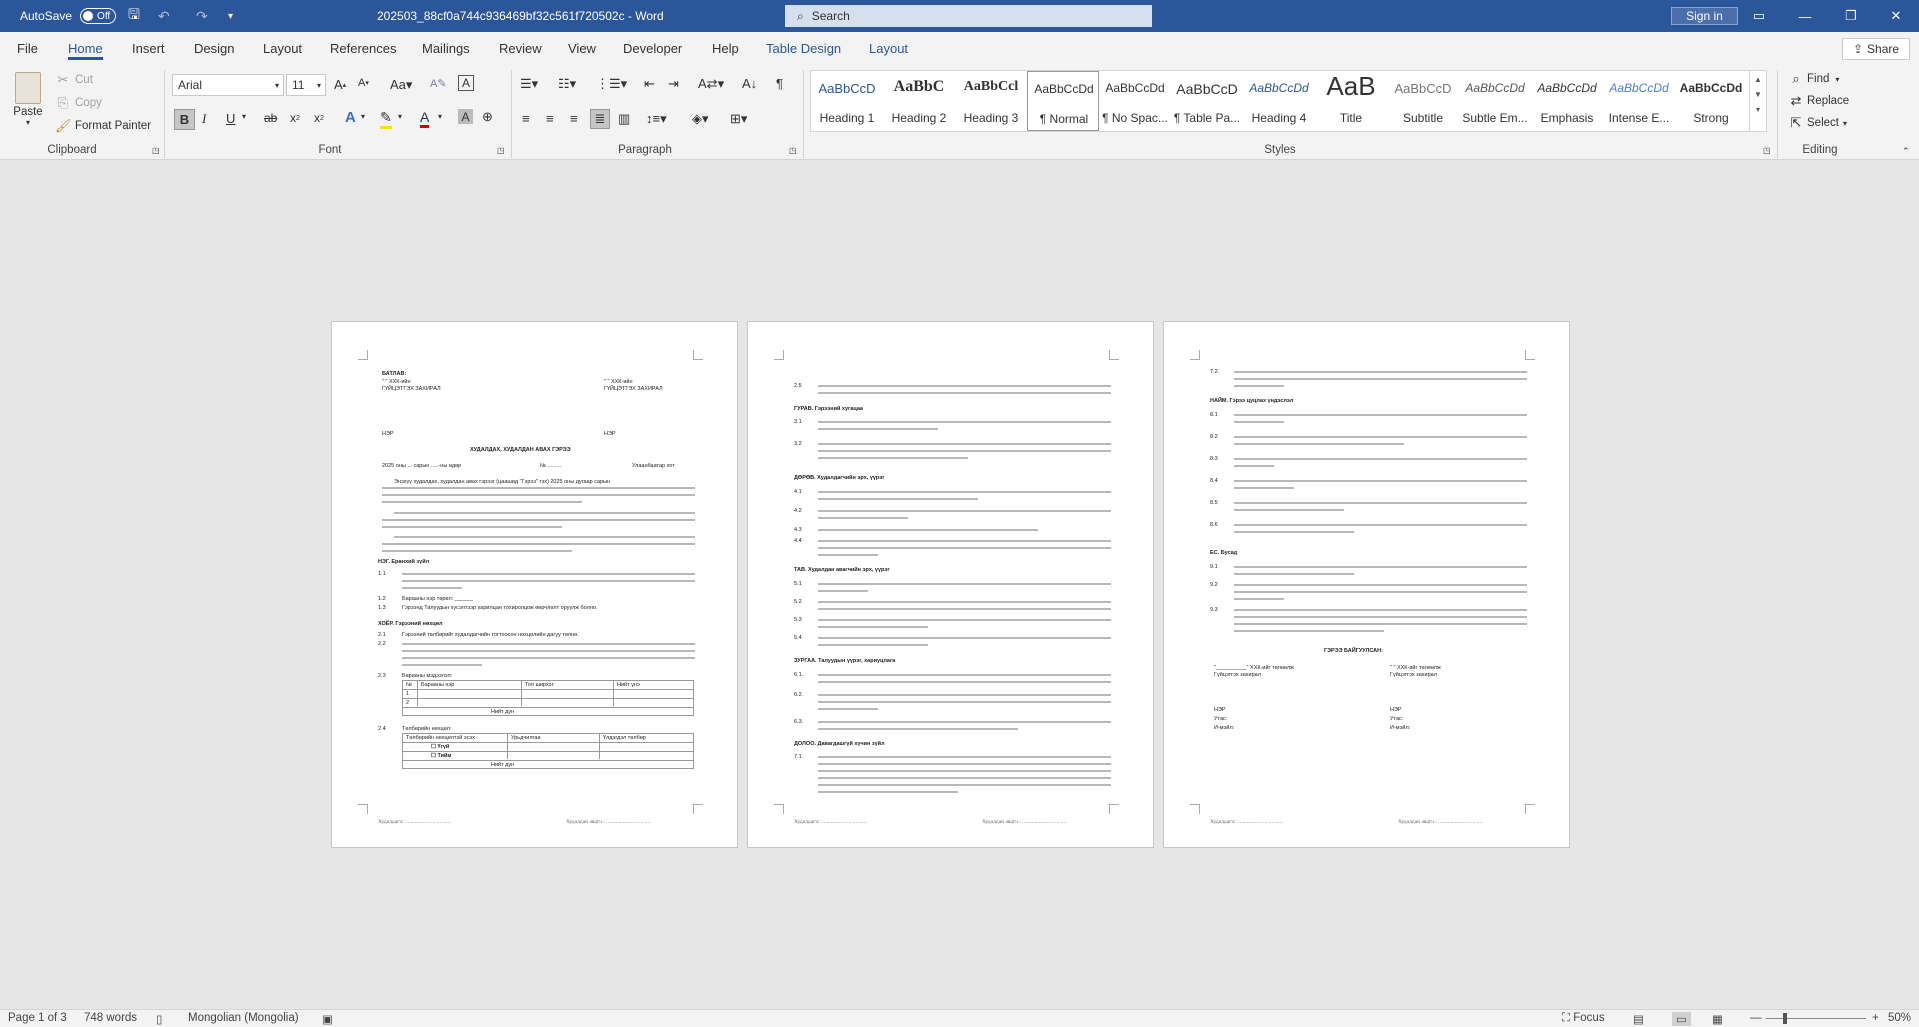 The height and width of the screenshot is (1027, 1919). What do you see at coordinates (888, 48) in the screenshot?
I see `tab-table-layout: Layout` at bounding box center [888, 48].